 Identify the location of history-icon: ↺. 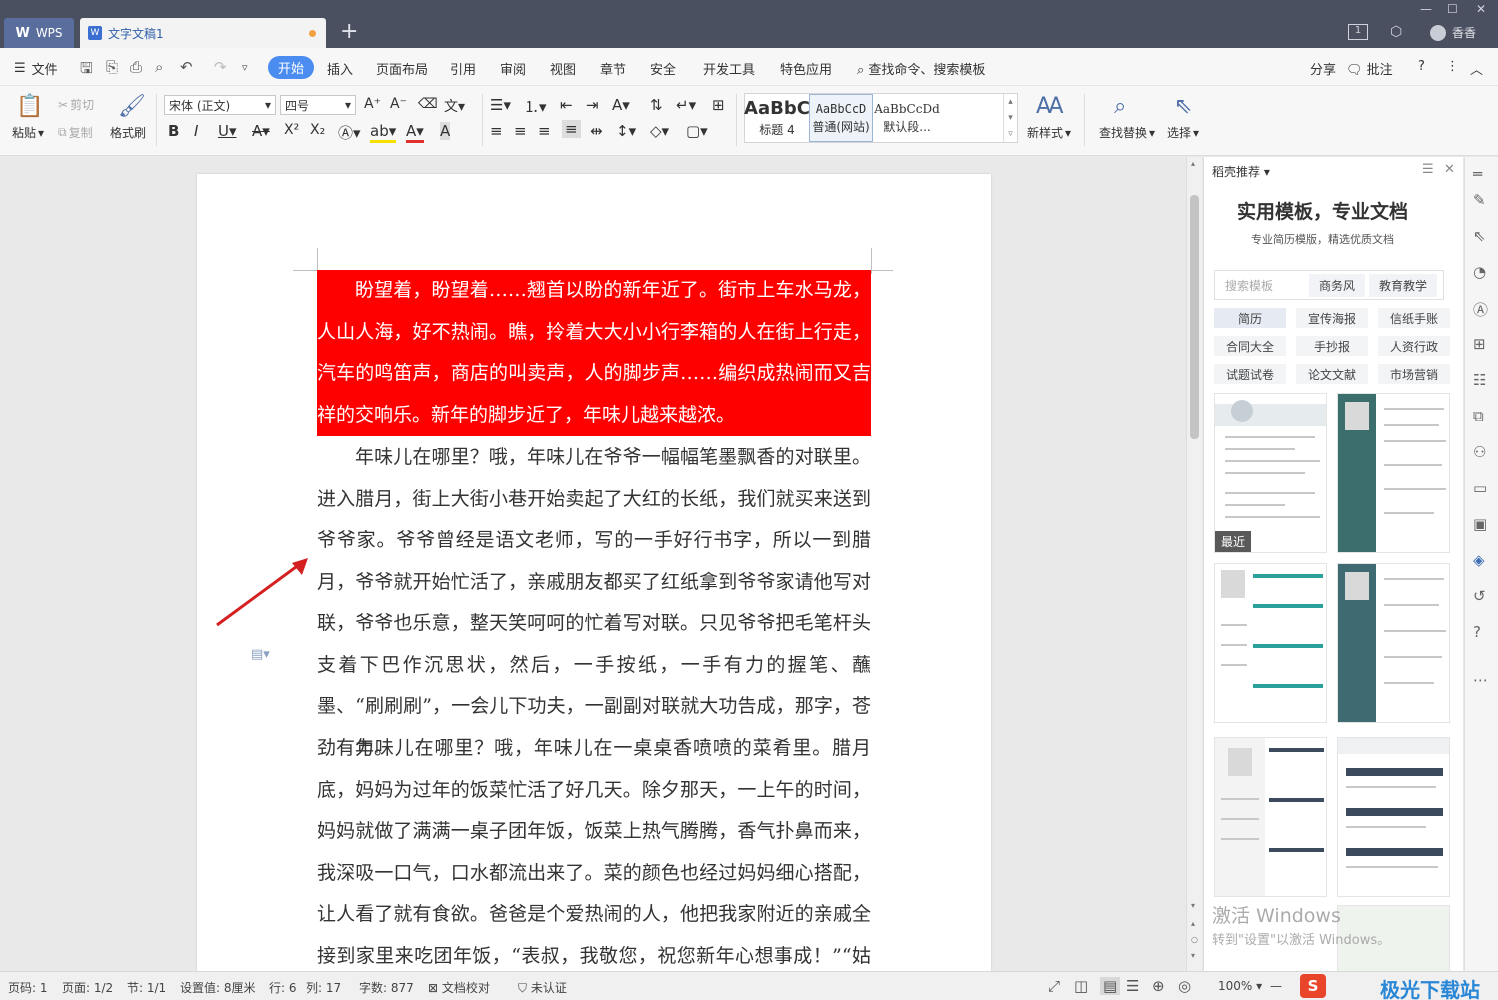
(1479, 596).